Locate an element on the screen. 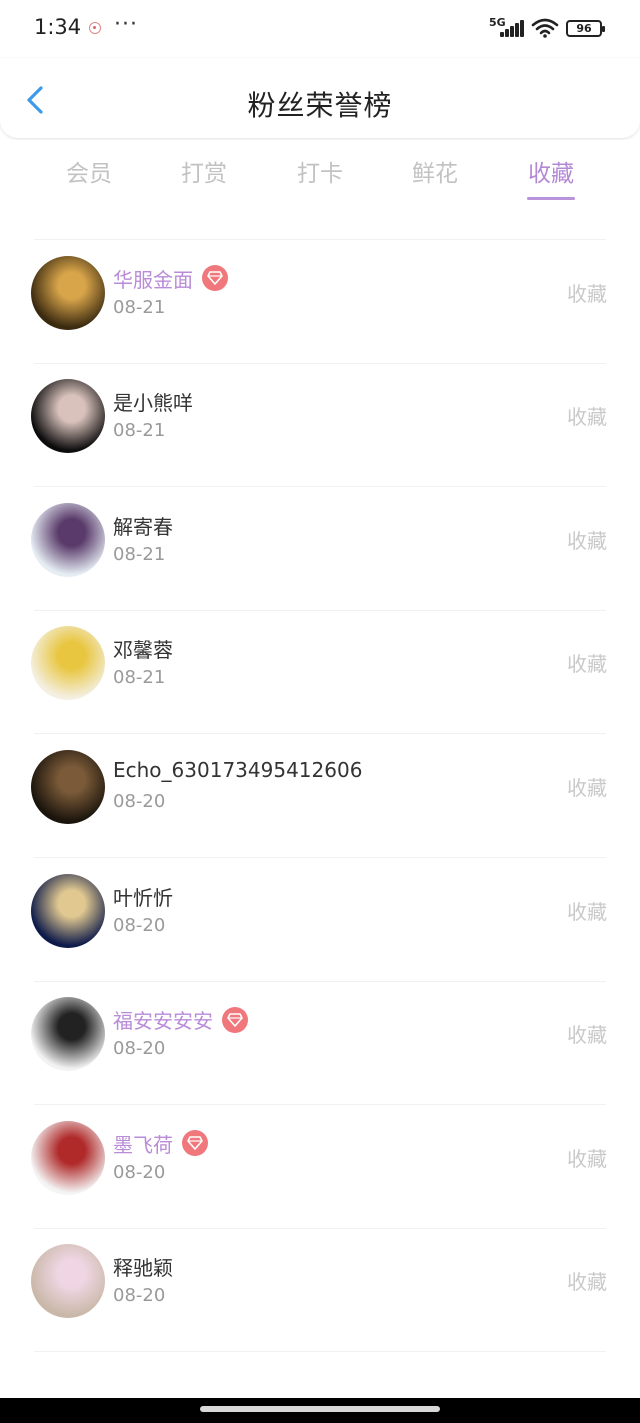 This screenshot has width=640, height=1423. fan-row: 是小熊咩 08-21 收藏 is located at coordinates (320, 425).